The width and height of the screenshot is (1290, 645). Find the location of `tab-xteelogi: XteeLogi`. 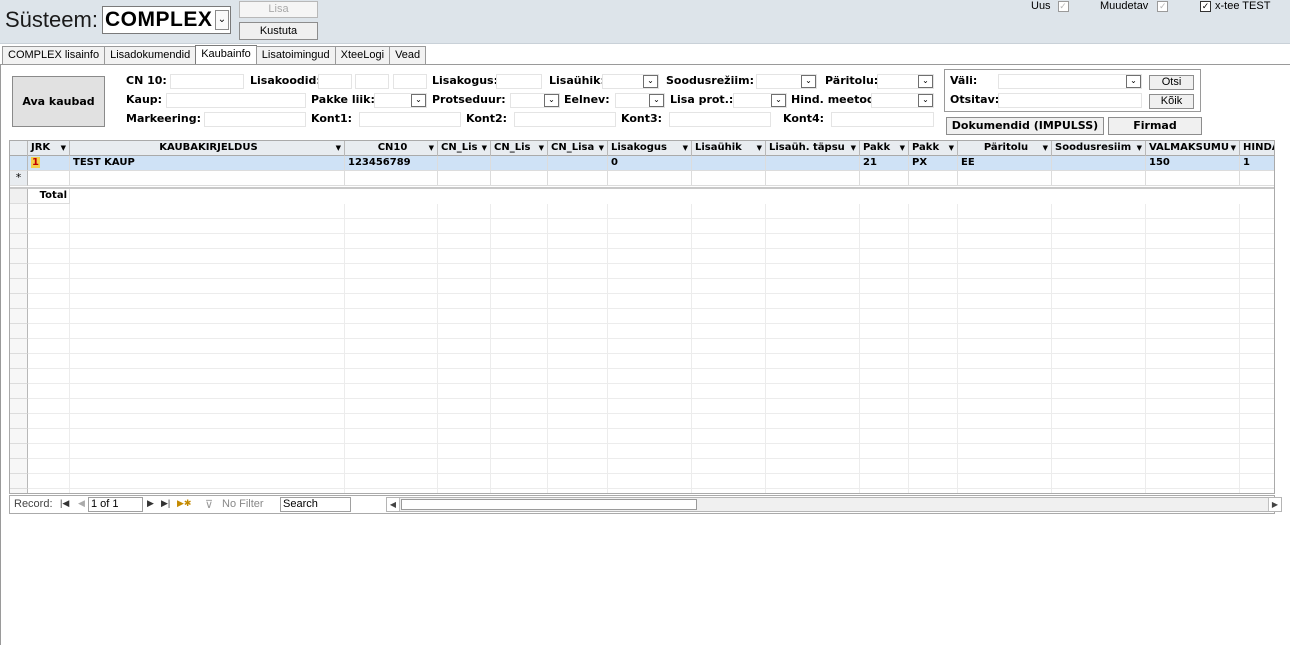

tab-xteelogi: XteeLogi is located at coordinates (362, 55).